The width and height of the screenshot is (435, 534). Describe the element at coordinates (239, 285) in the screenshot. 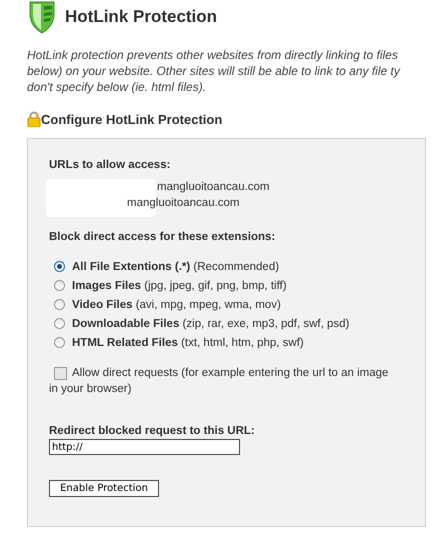

I see `extension-option: Images Files (jpg, jpeg, gif, png, bmp, tiff)` at that location.